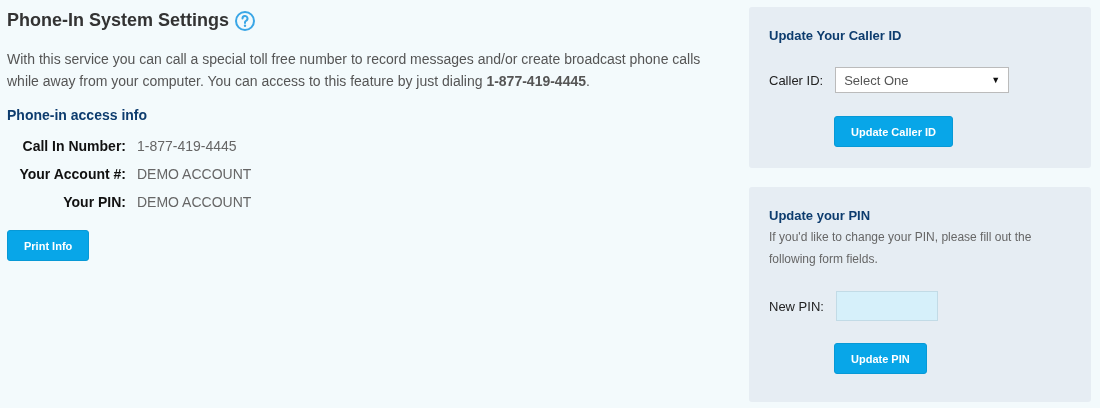 This screenshot has width=1100, height=408. Describe the element at coordinates (880, 358) in the screenshot. I see `update-pin-button: Update PIN` at that location.